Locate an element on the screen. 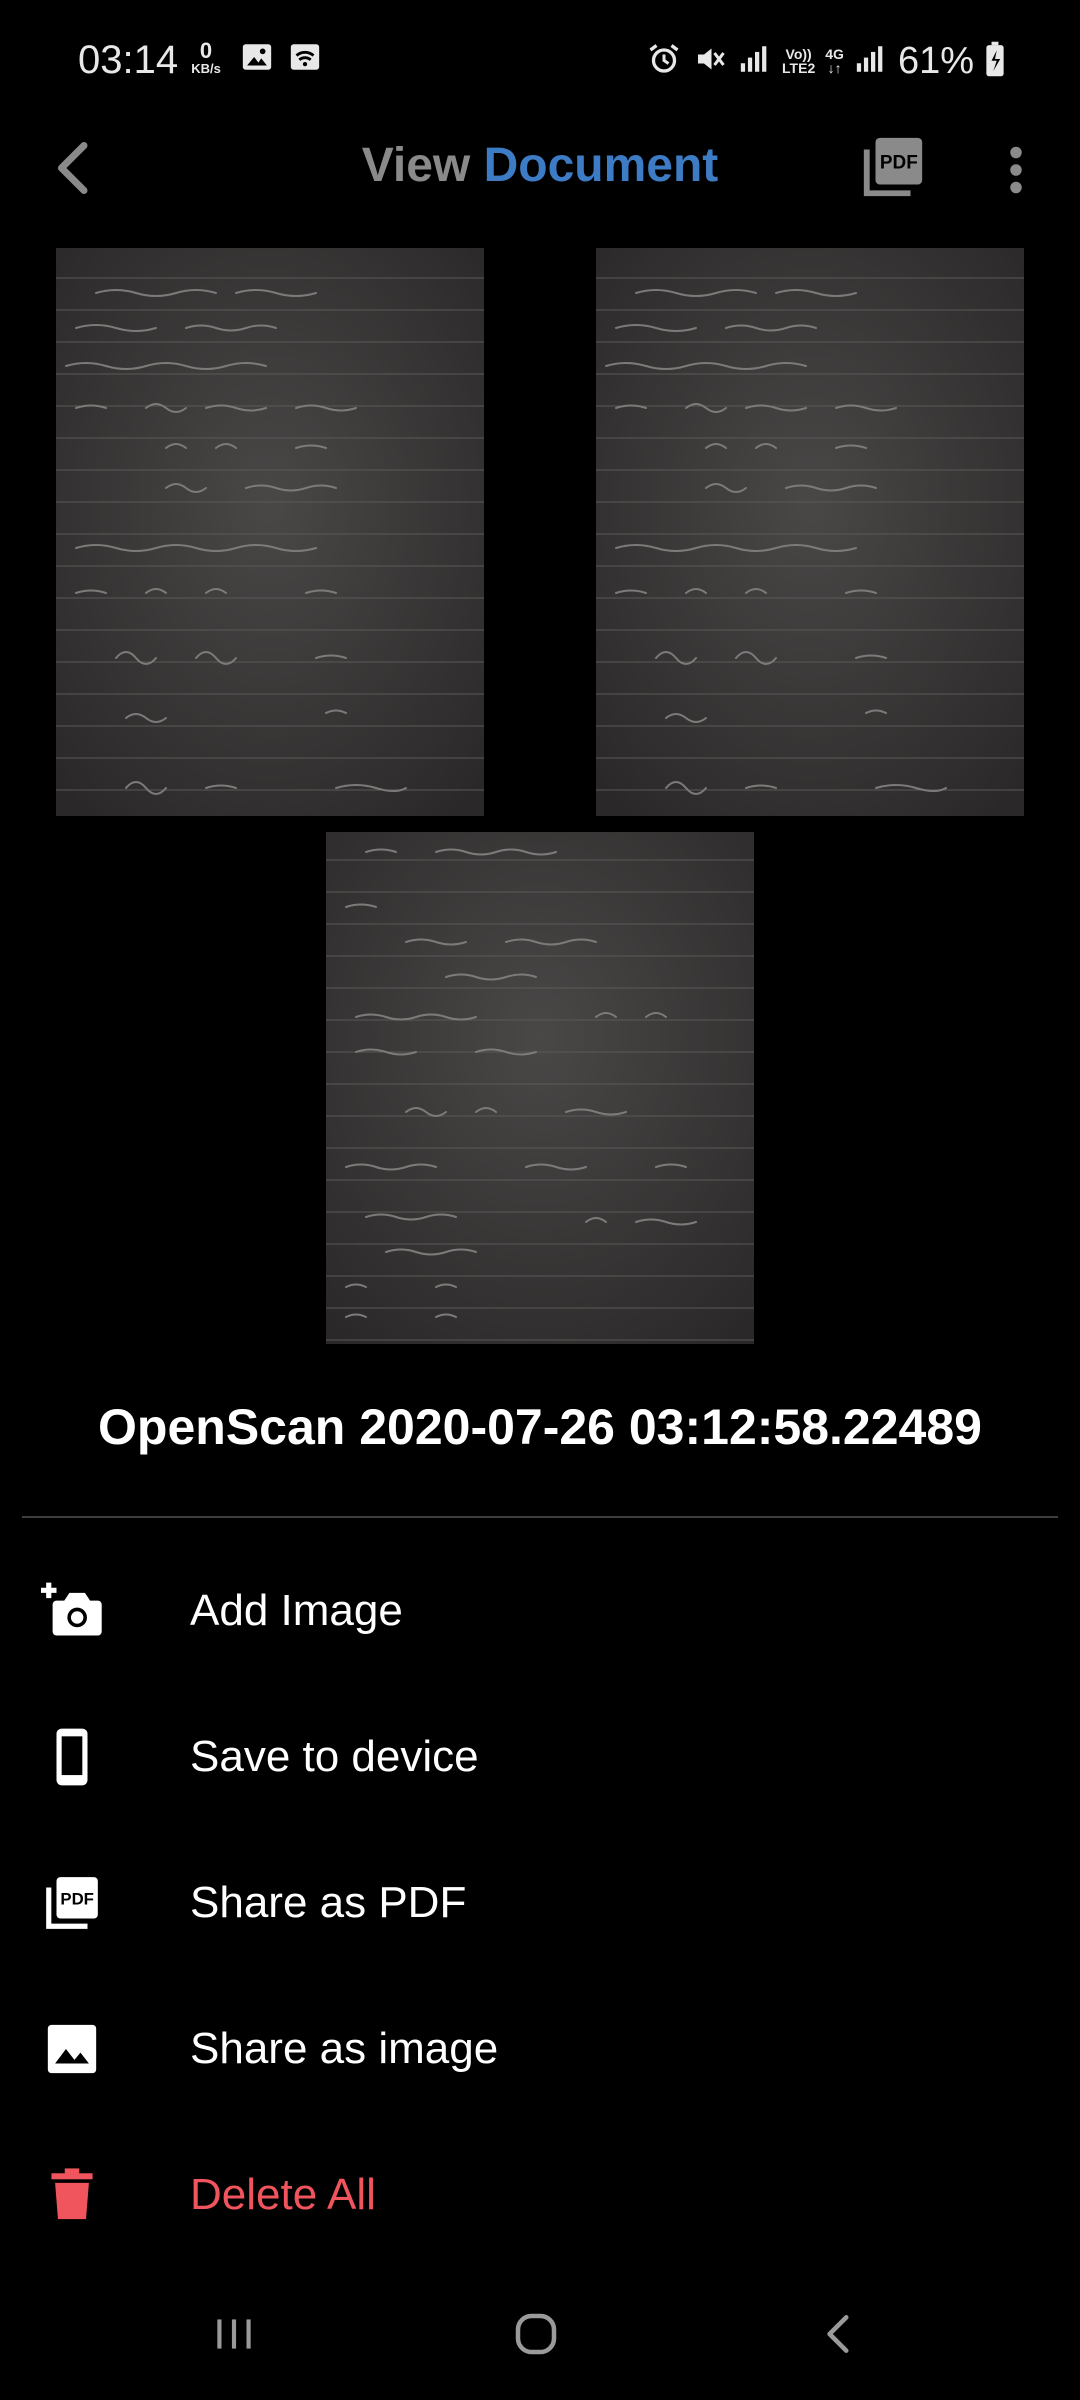 This screenshot has width=1080, height=2400. status-right-group: Vo)) LTE2 4G ↓↑ 61% is located at coordinates (826, 61).